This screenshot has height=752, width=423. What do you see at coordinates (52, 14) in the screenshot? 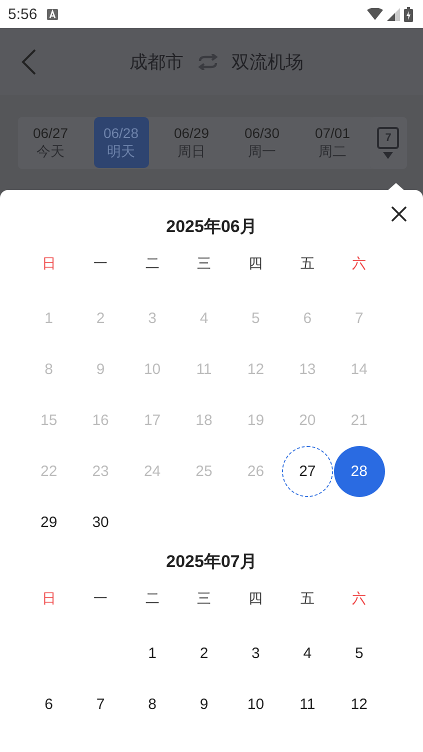
I see `notification-icon` at bounding box center [52, 14].